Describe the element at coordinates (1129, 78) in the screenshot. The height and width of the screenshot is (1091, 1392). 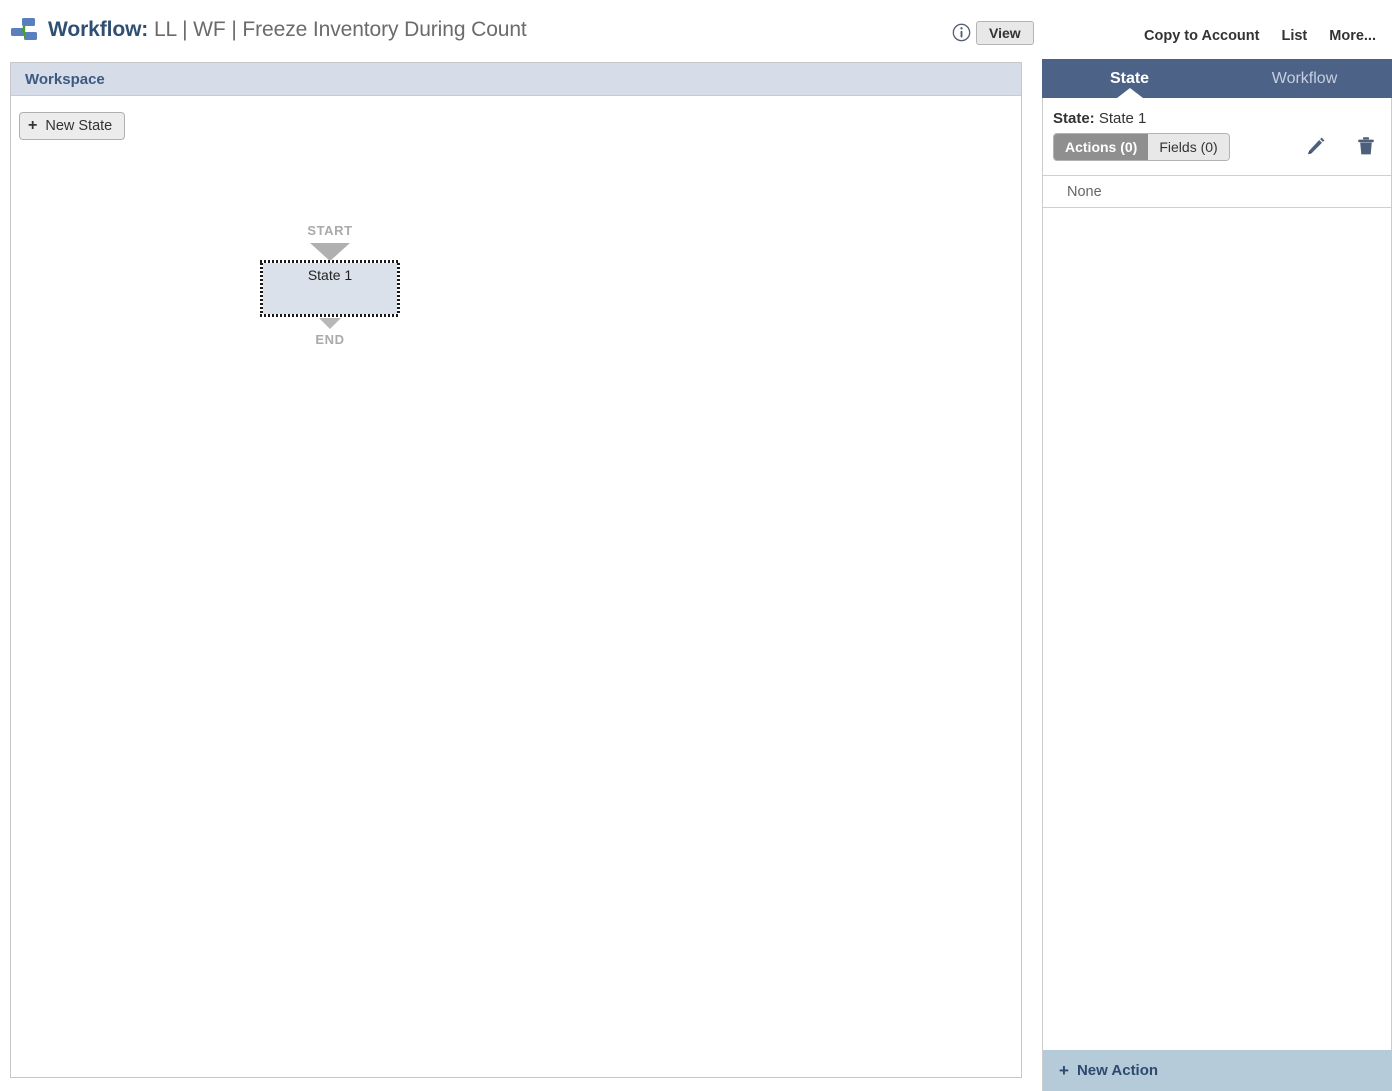
I see `tab-state-label: State` at that location.